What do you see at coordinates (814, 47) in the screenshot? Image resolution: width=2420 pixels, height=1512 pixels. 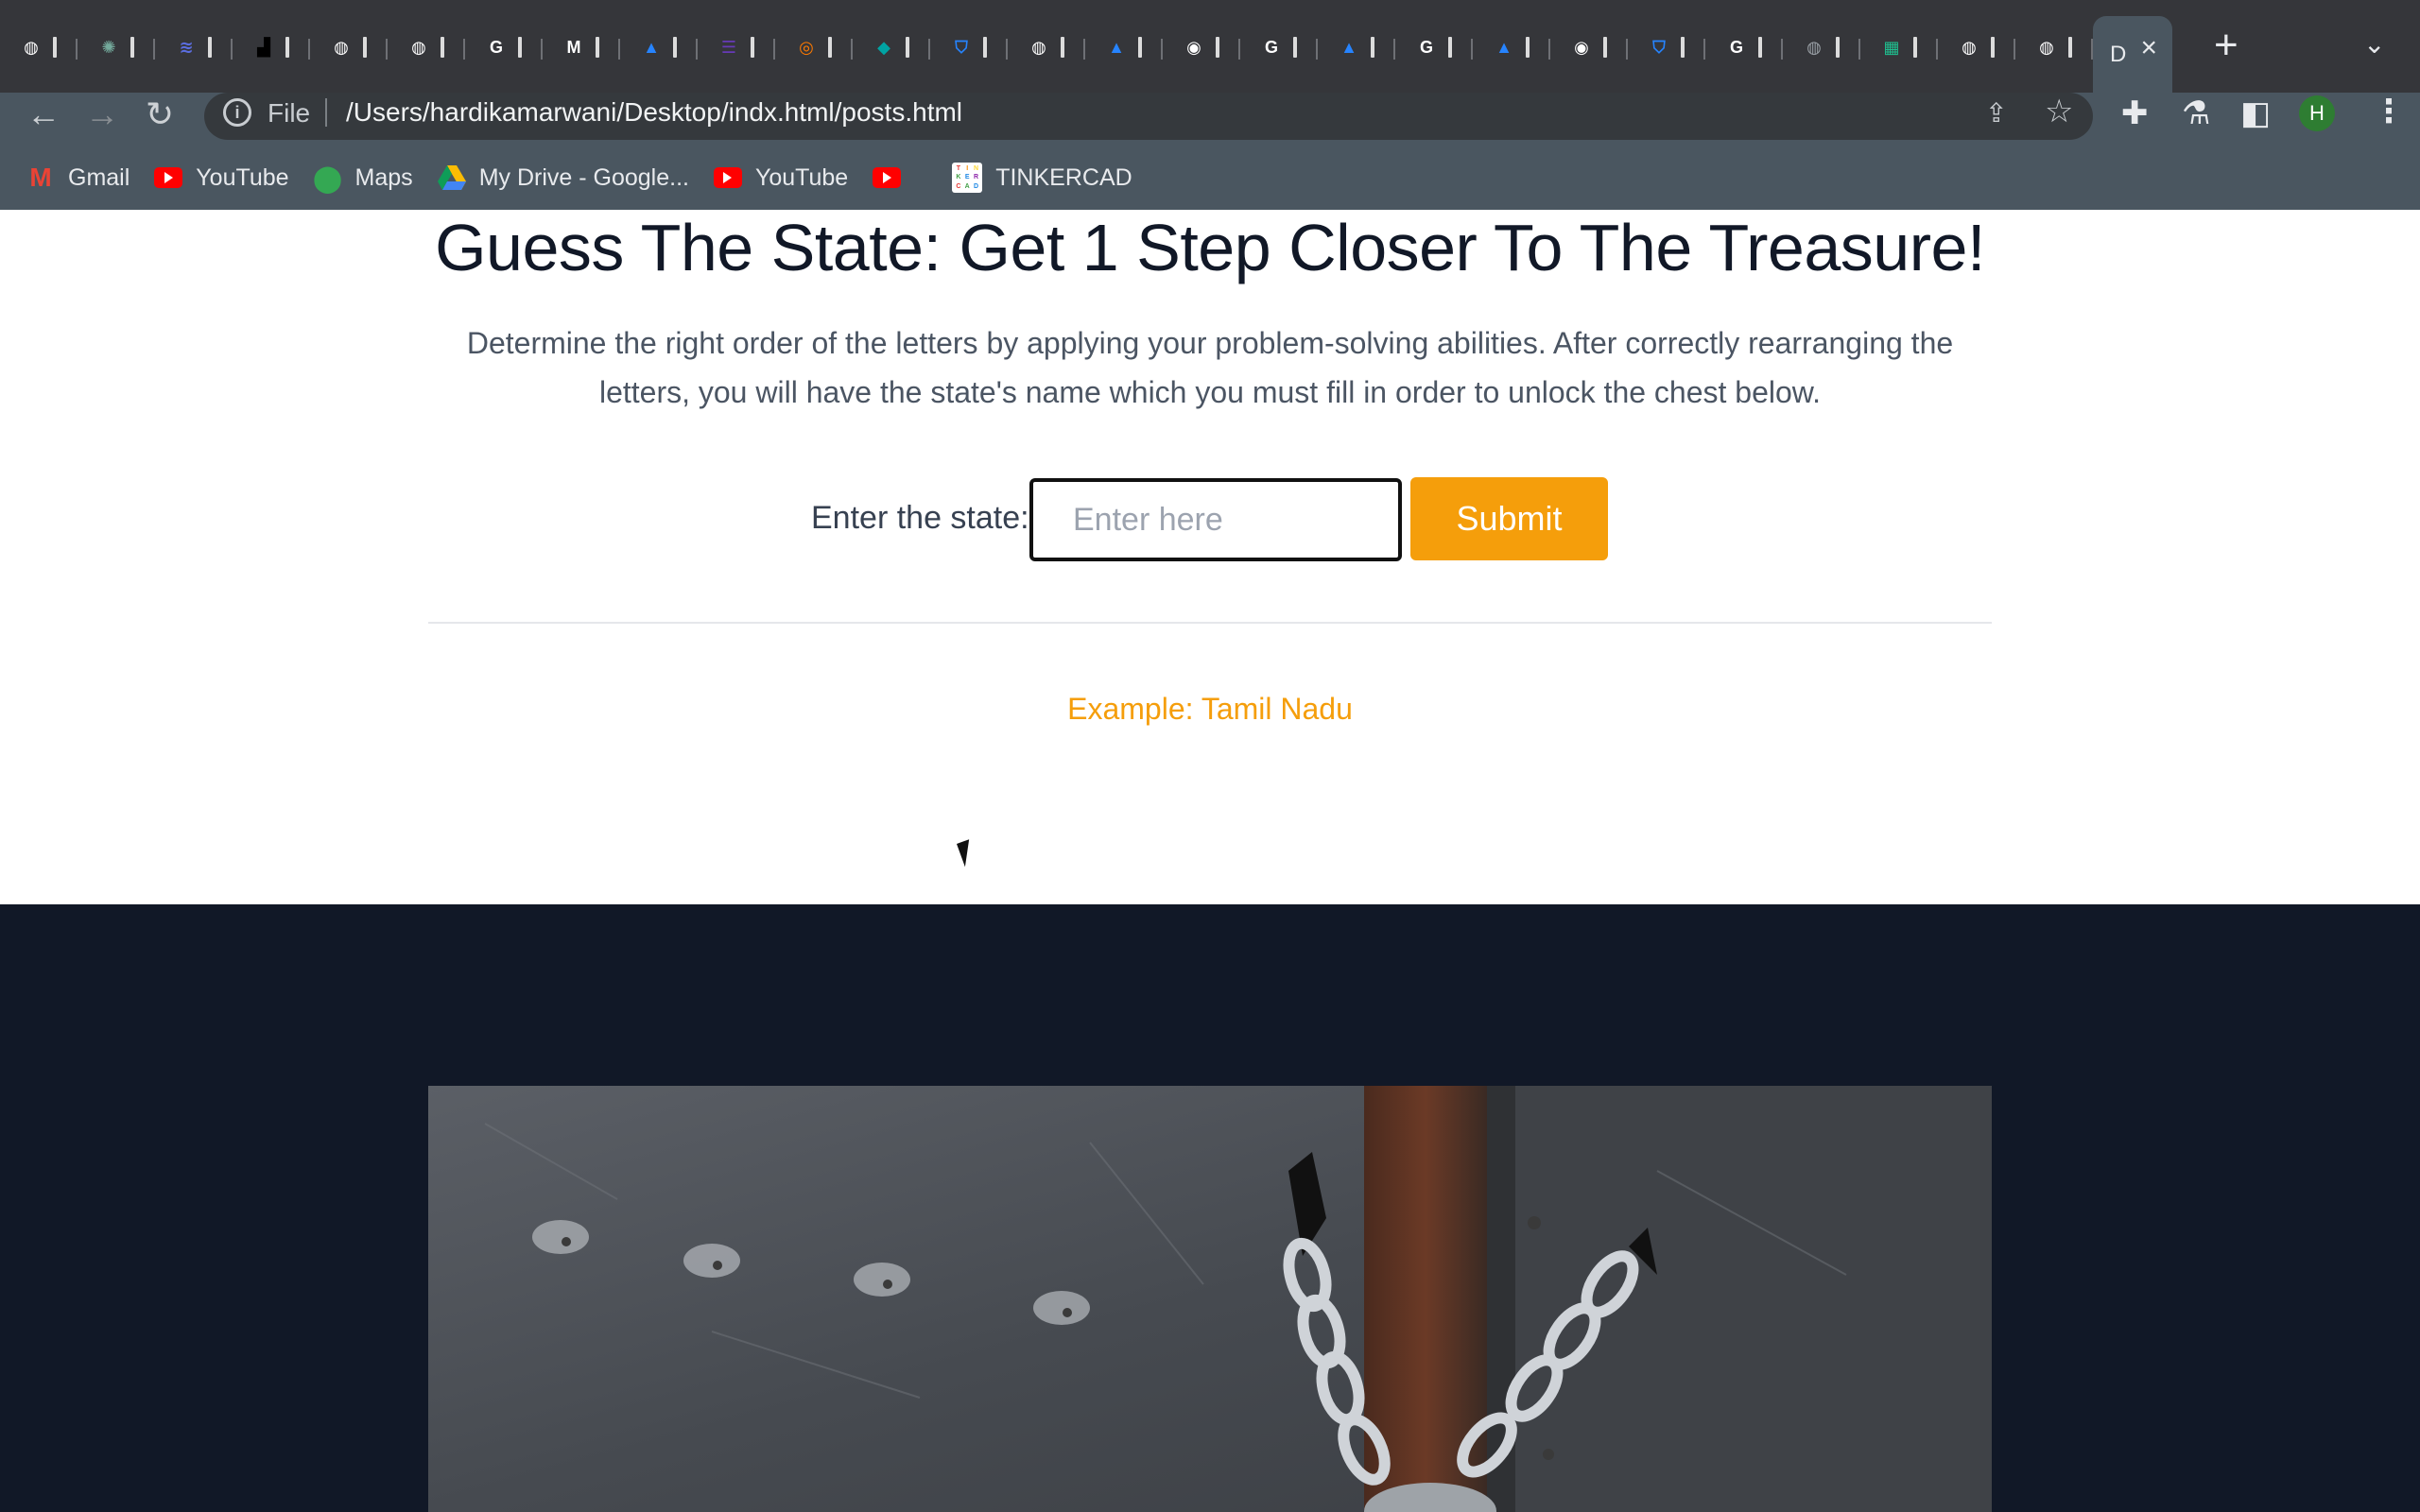 I see `browser-tab: ◎` at bounding box center [814, 47].